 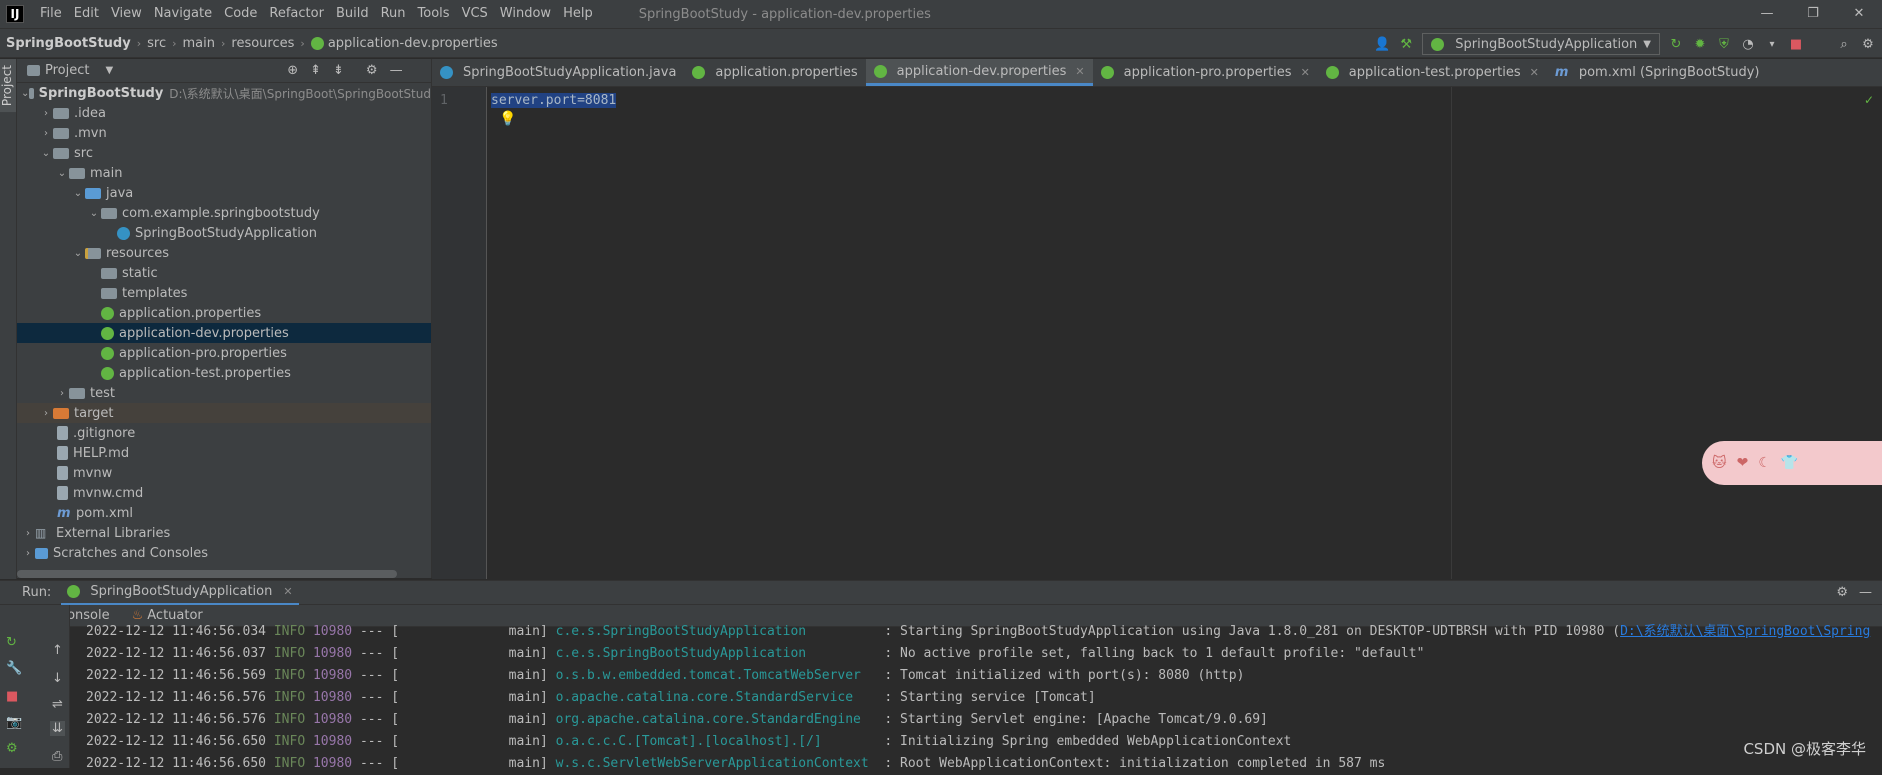 What do you see at coordinates (413, 43) in the screenshot?
I see `breadcrumb-file: application-dev.properties` at bounding box center [413, 43].